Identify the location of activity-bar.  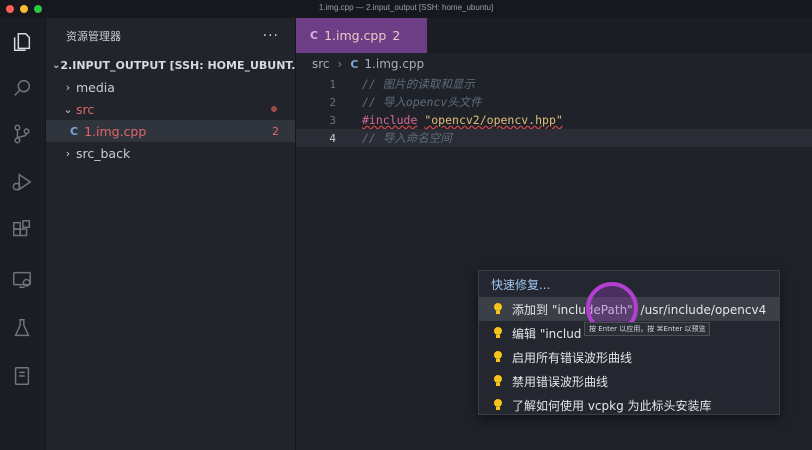
(23, 234).